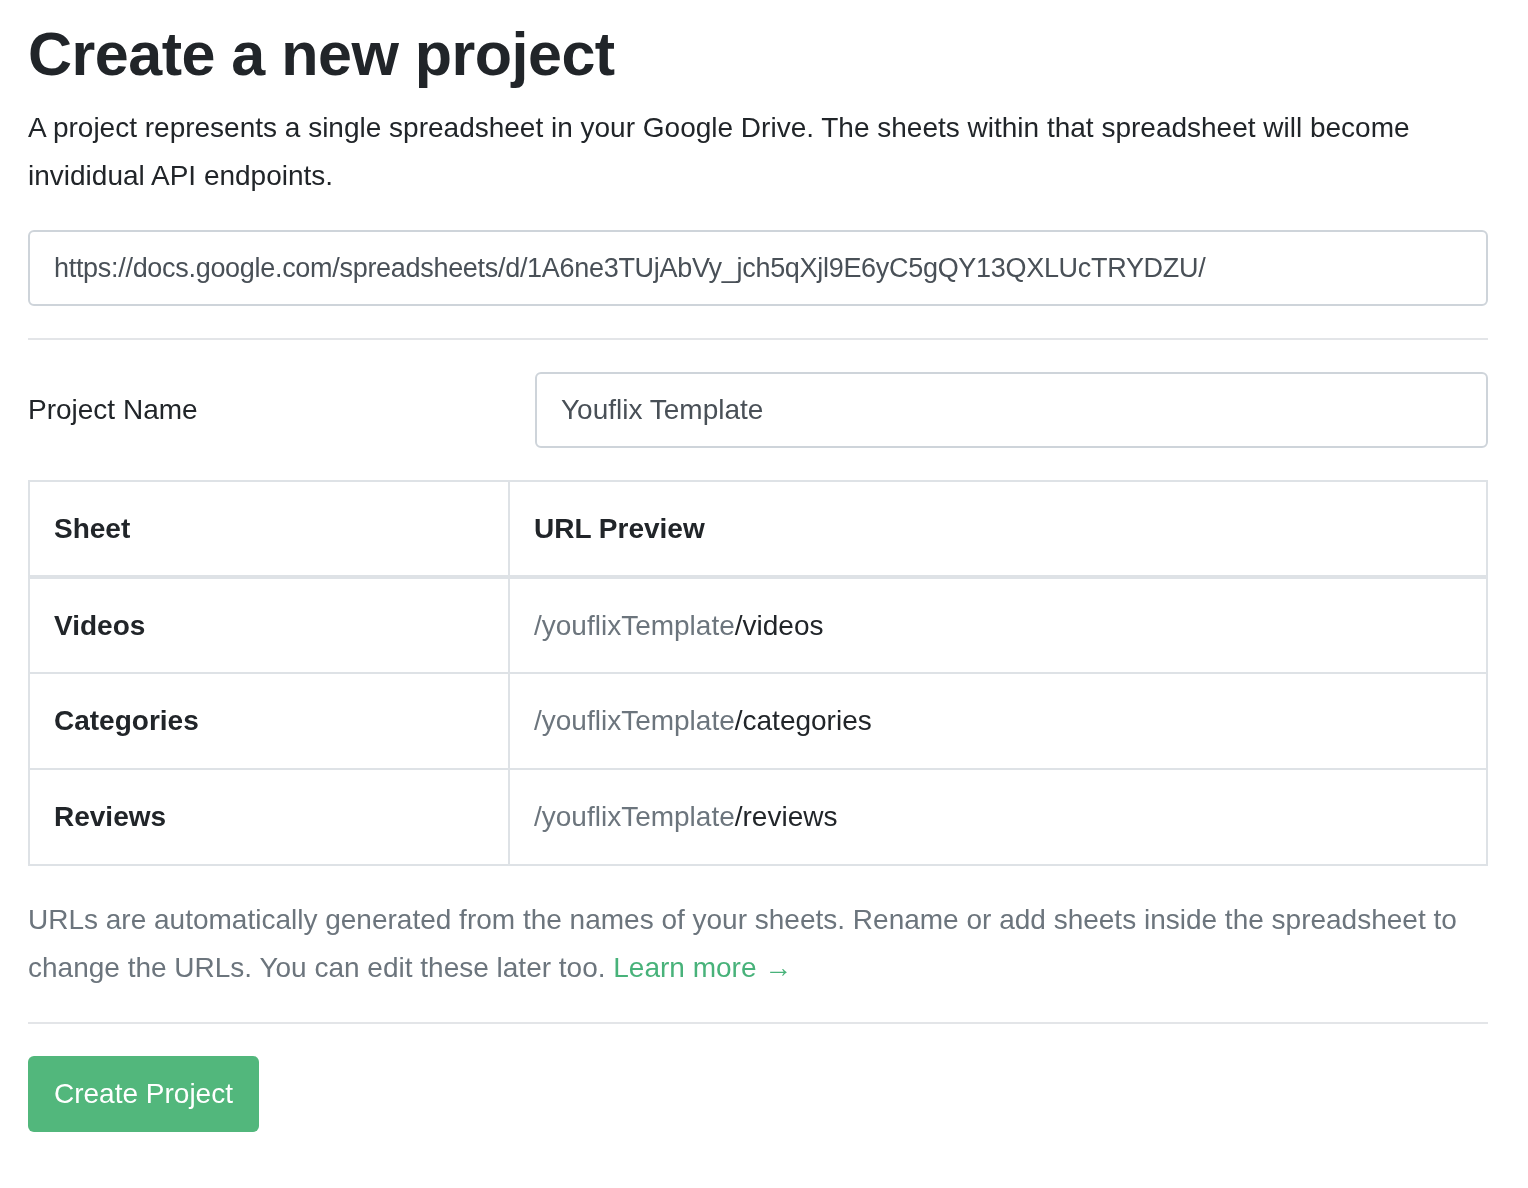 The image size is (1528, 1188). Describe the element at coordinates (743, 944) in the screenshot. I see `help-text: URLs are automatically generated from the names of your sheets. Rename or add sheets inside the spreadsheet to change the URLs. You can edit these later too. Learn more →` at that location.